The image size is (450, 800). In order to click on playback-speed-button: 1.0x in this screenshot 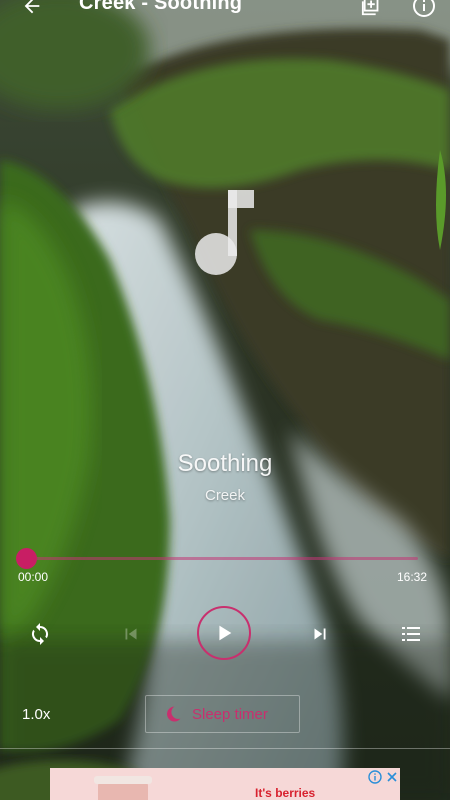, I will do `click(36, 714)`.